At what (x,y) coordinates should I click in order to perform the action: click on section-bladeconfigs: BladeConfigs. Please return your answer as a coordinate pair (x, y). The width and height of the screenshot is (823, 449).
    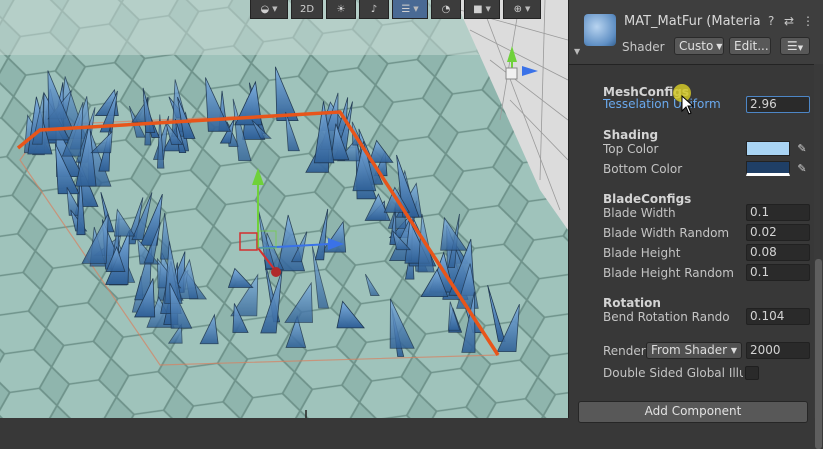
    Looking at the image, I should click on (647, 199).